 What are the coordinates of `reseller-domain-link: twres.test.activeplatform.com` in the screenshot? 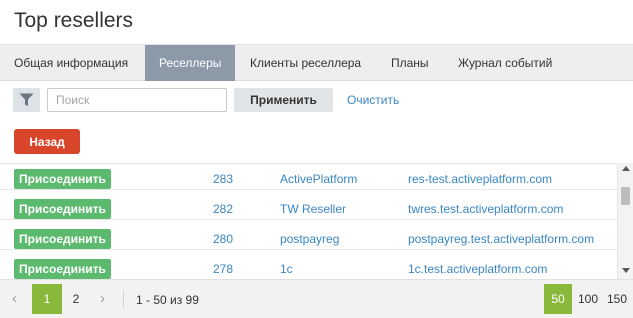 It's located at (485, 209).